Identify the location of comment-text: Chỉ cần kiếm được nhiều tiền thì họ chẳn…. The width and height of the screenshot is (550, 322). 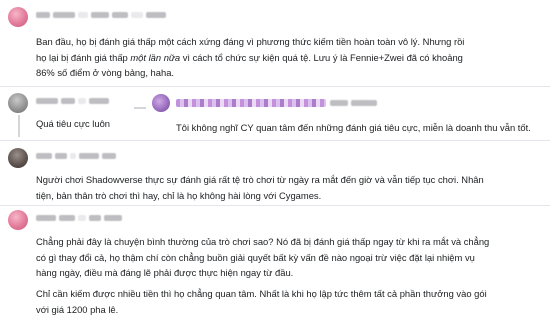
(261, 301).